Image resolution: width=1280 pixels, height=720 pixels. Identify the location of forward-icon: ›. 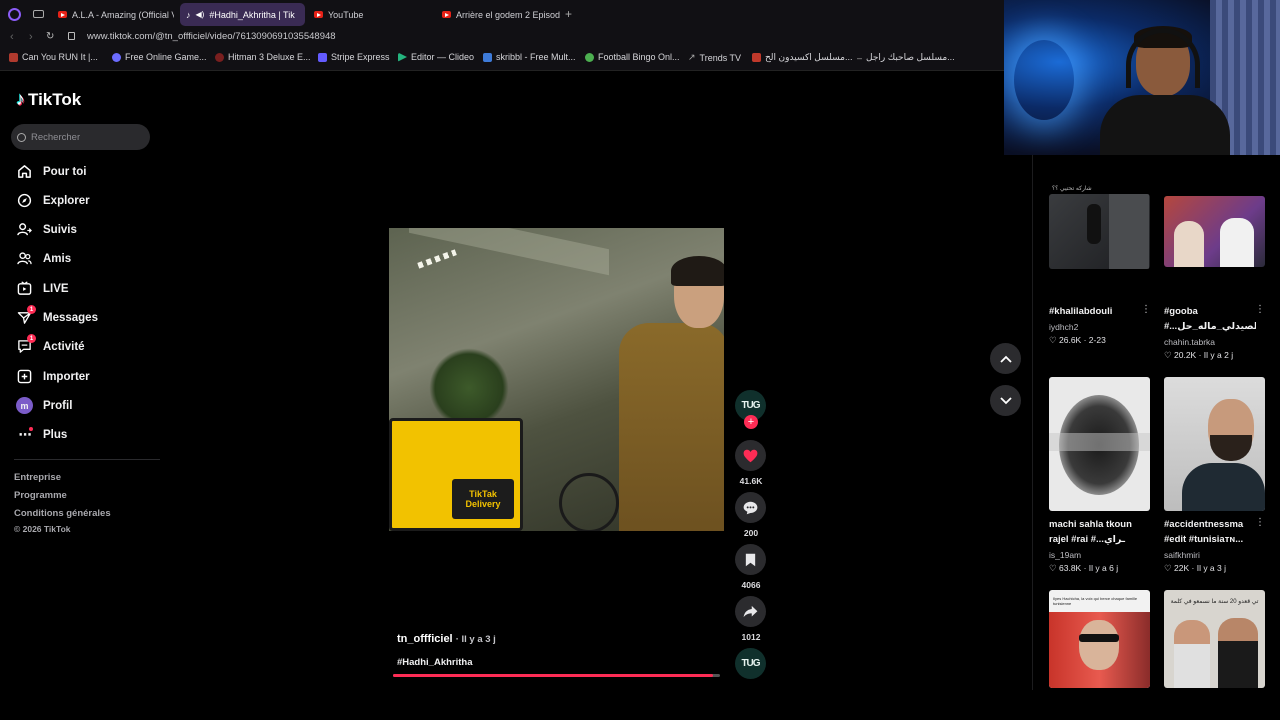
(31, 37).